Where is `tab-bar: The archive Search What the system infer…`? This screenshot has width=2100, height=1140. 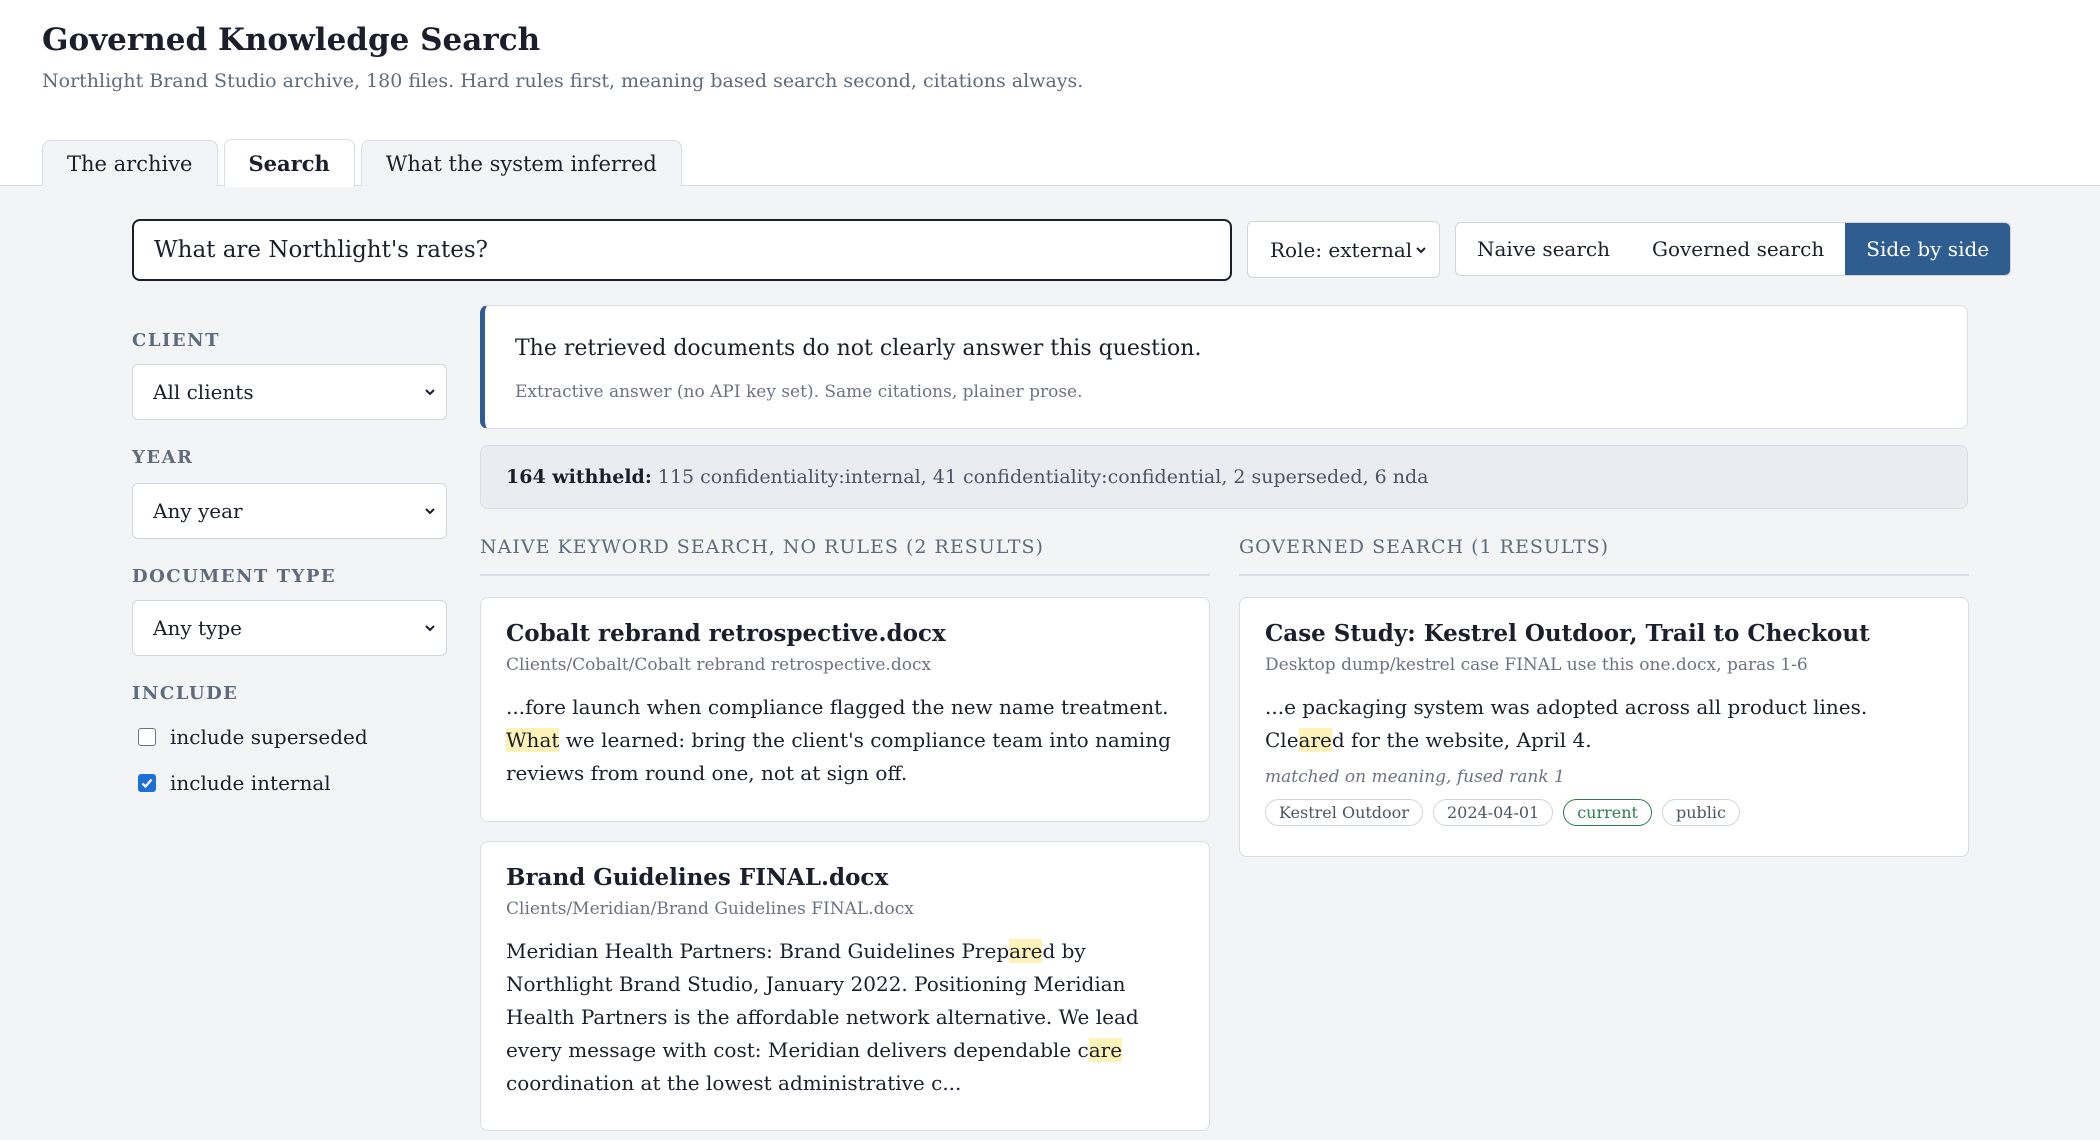 tab-bar: The archive Search What the system infer… is located at coordinates (362, 152).